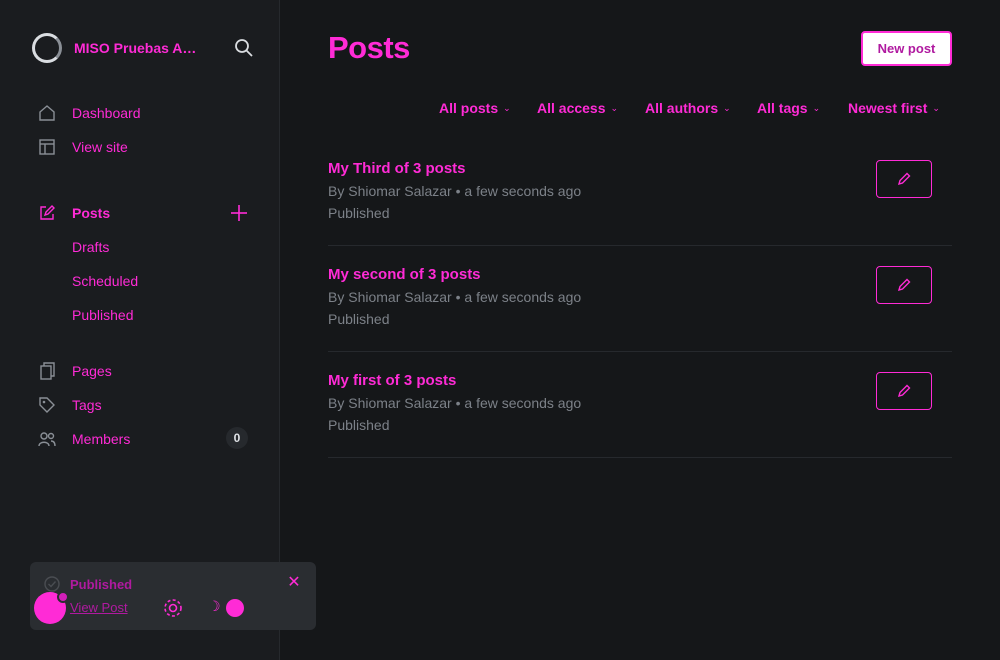  I want to click on sidebar-item-label: Posts, so click(91, 213).